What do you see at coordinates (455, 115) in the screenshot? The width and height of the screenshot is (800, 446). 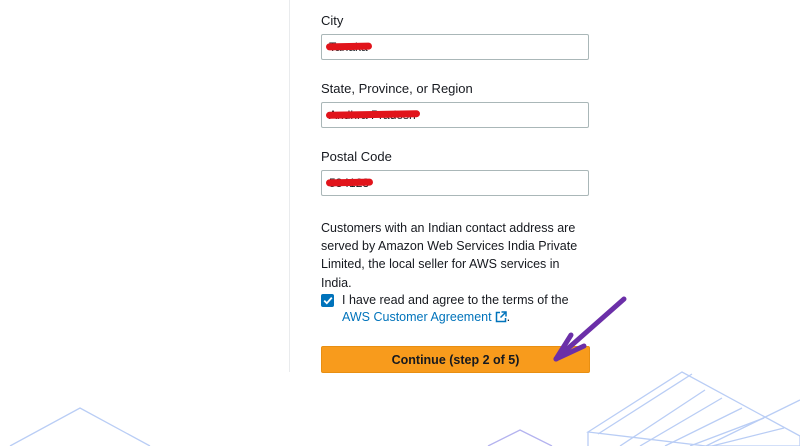 I see `state-field: Andhra Pradesh` at bounding box center [455, 115].